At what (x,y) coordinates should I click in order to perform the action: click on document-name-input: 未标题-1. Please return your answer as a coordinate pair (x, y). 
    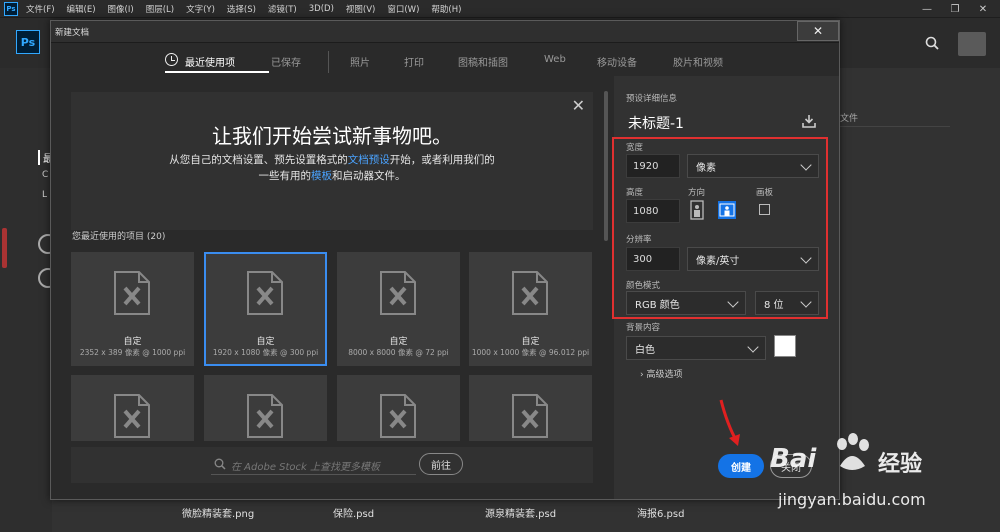
    Looking at the image, I should click on (656, 123).